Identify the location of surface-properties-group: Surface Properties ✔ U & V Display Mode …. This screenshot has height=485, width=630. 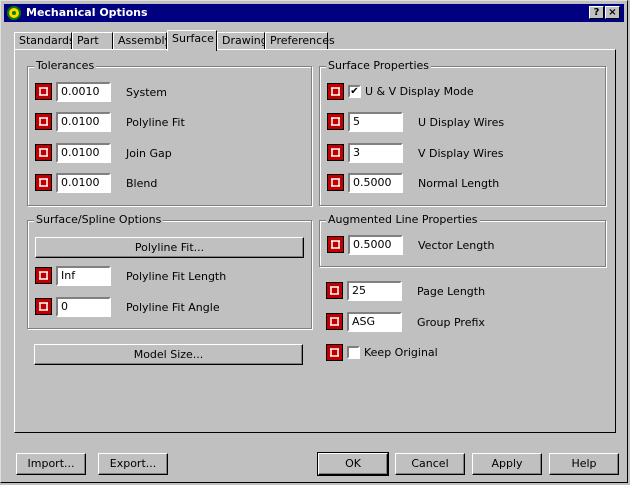
(462, 132).